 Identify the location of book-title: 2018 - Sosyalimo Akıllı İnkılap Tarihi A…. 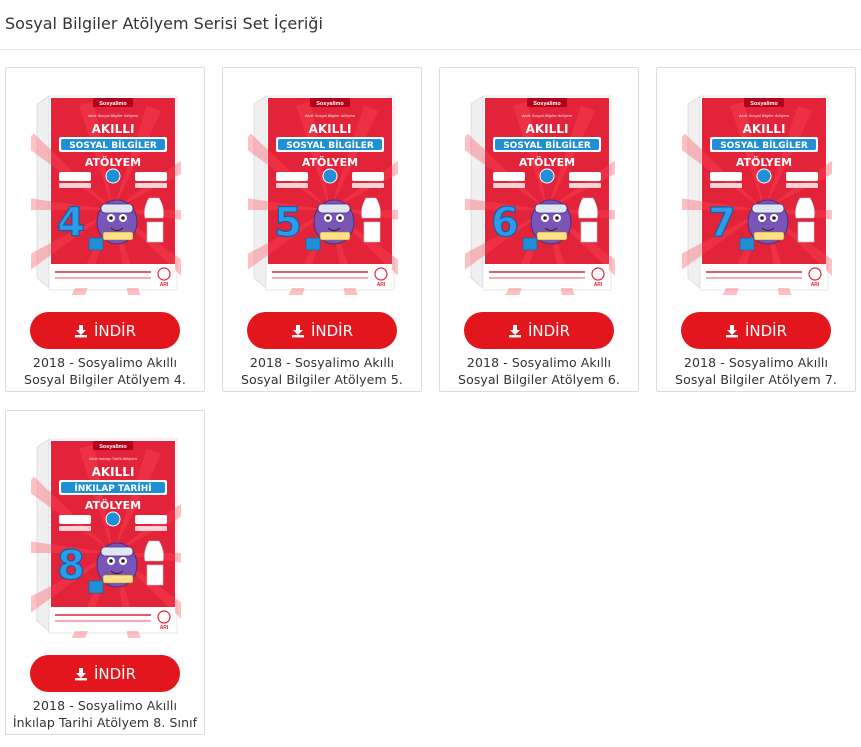
(105, 715).